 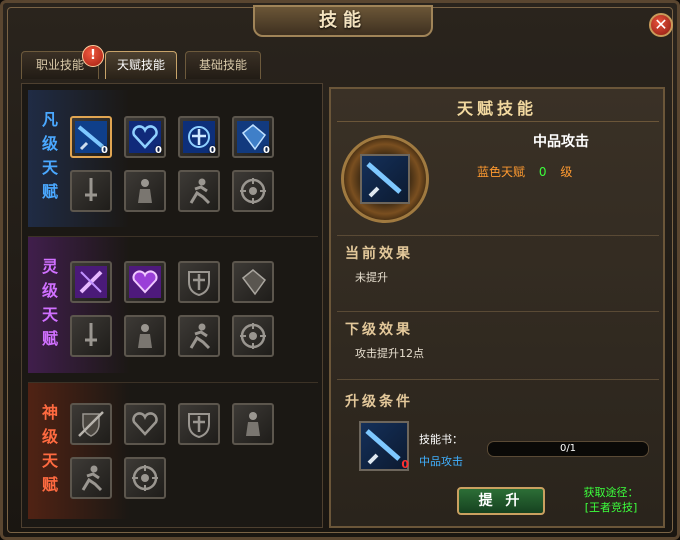 I want to click on skill-book-progress: 0/1, so click(x=568, y=449).